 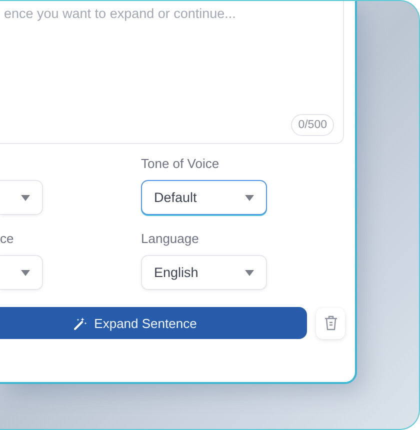 I want to click on field-label: Tone of Voice, so click(x=180, y=164).